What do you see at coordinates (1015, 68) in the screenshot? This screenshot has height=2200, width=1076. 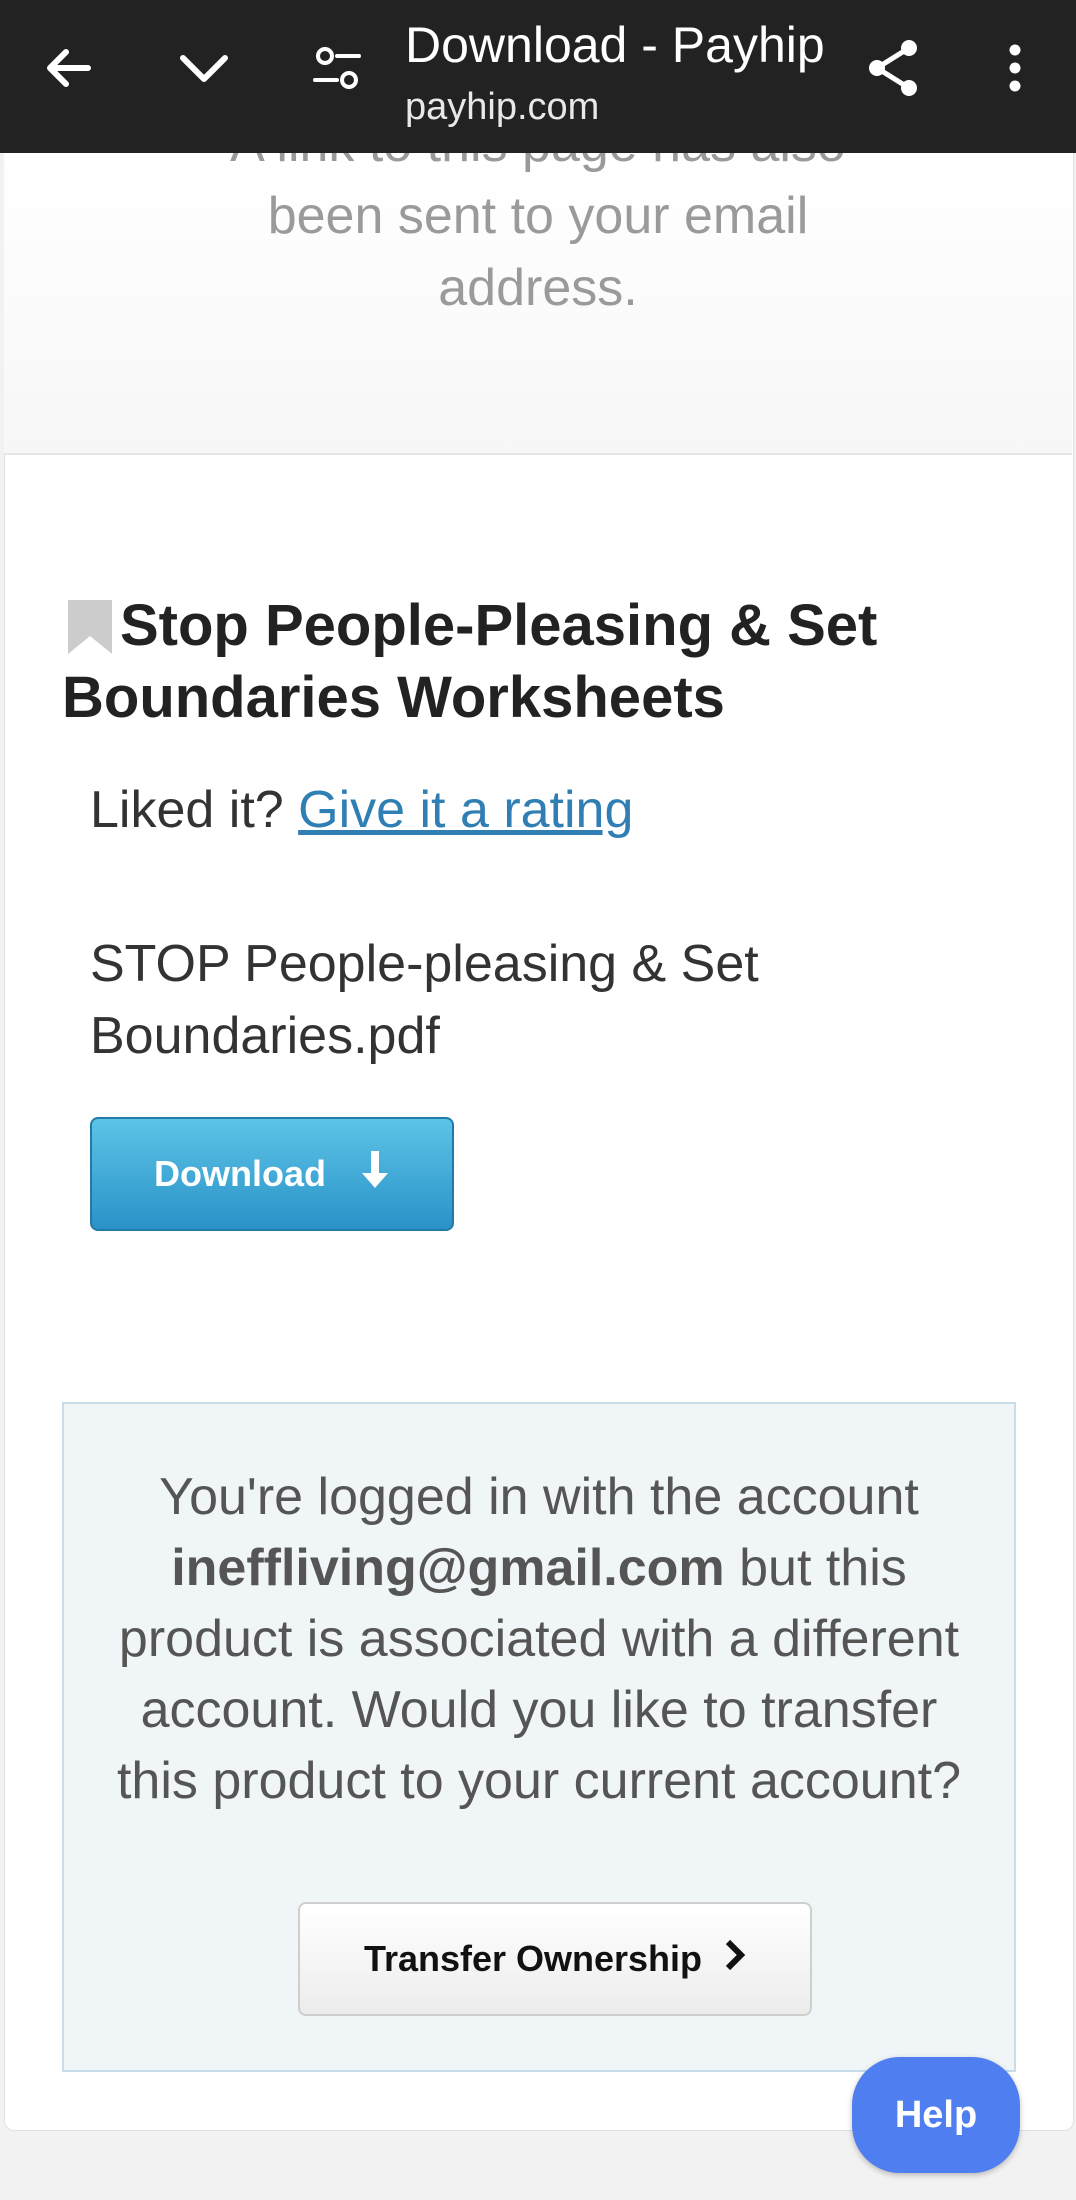 I see `more-vert-icon` at bounding box center [1015, 68].